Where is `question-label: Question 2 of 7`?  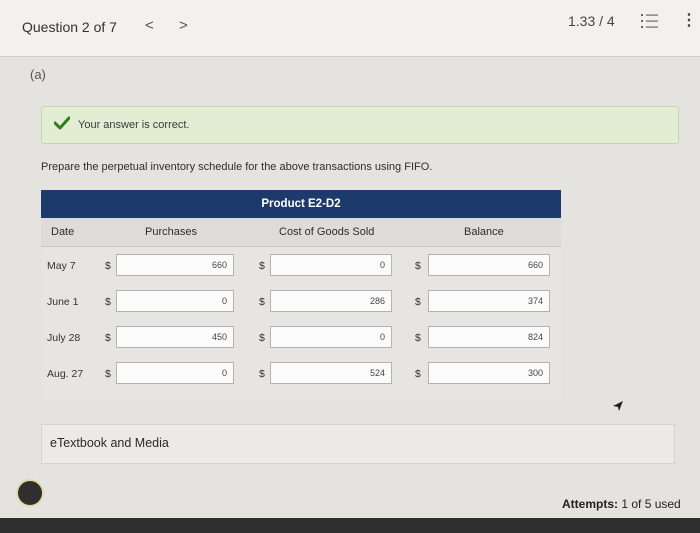
question-label: Question 2 of 7 is located at coordinates (69, 27).